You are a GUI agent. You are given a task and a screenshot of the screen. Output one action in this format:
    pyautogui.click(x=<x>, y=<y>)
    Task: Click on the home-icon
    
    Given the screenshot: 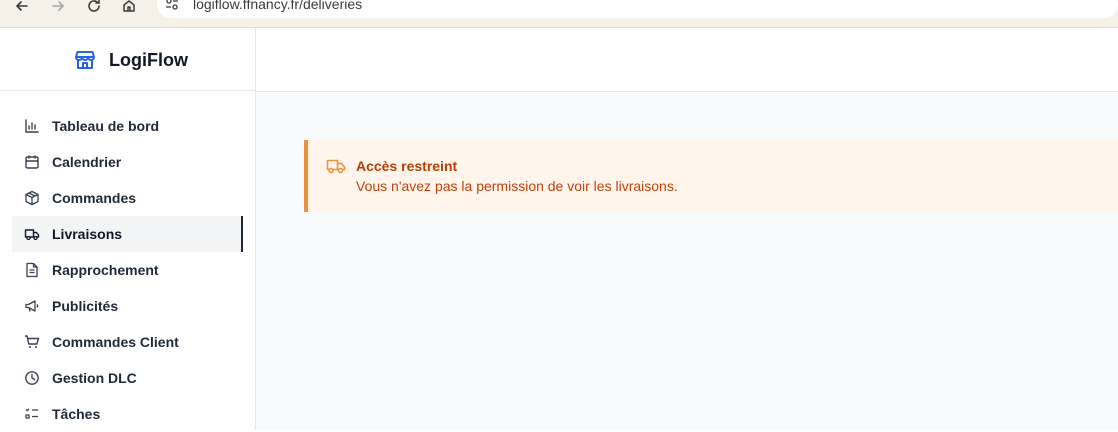 What is the action you would take?
    pyautogui.click(x=129, y=6)
    